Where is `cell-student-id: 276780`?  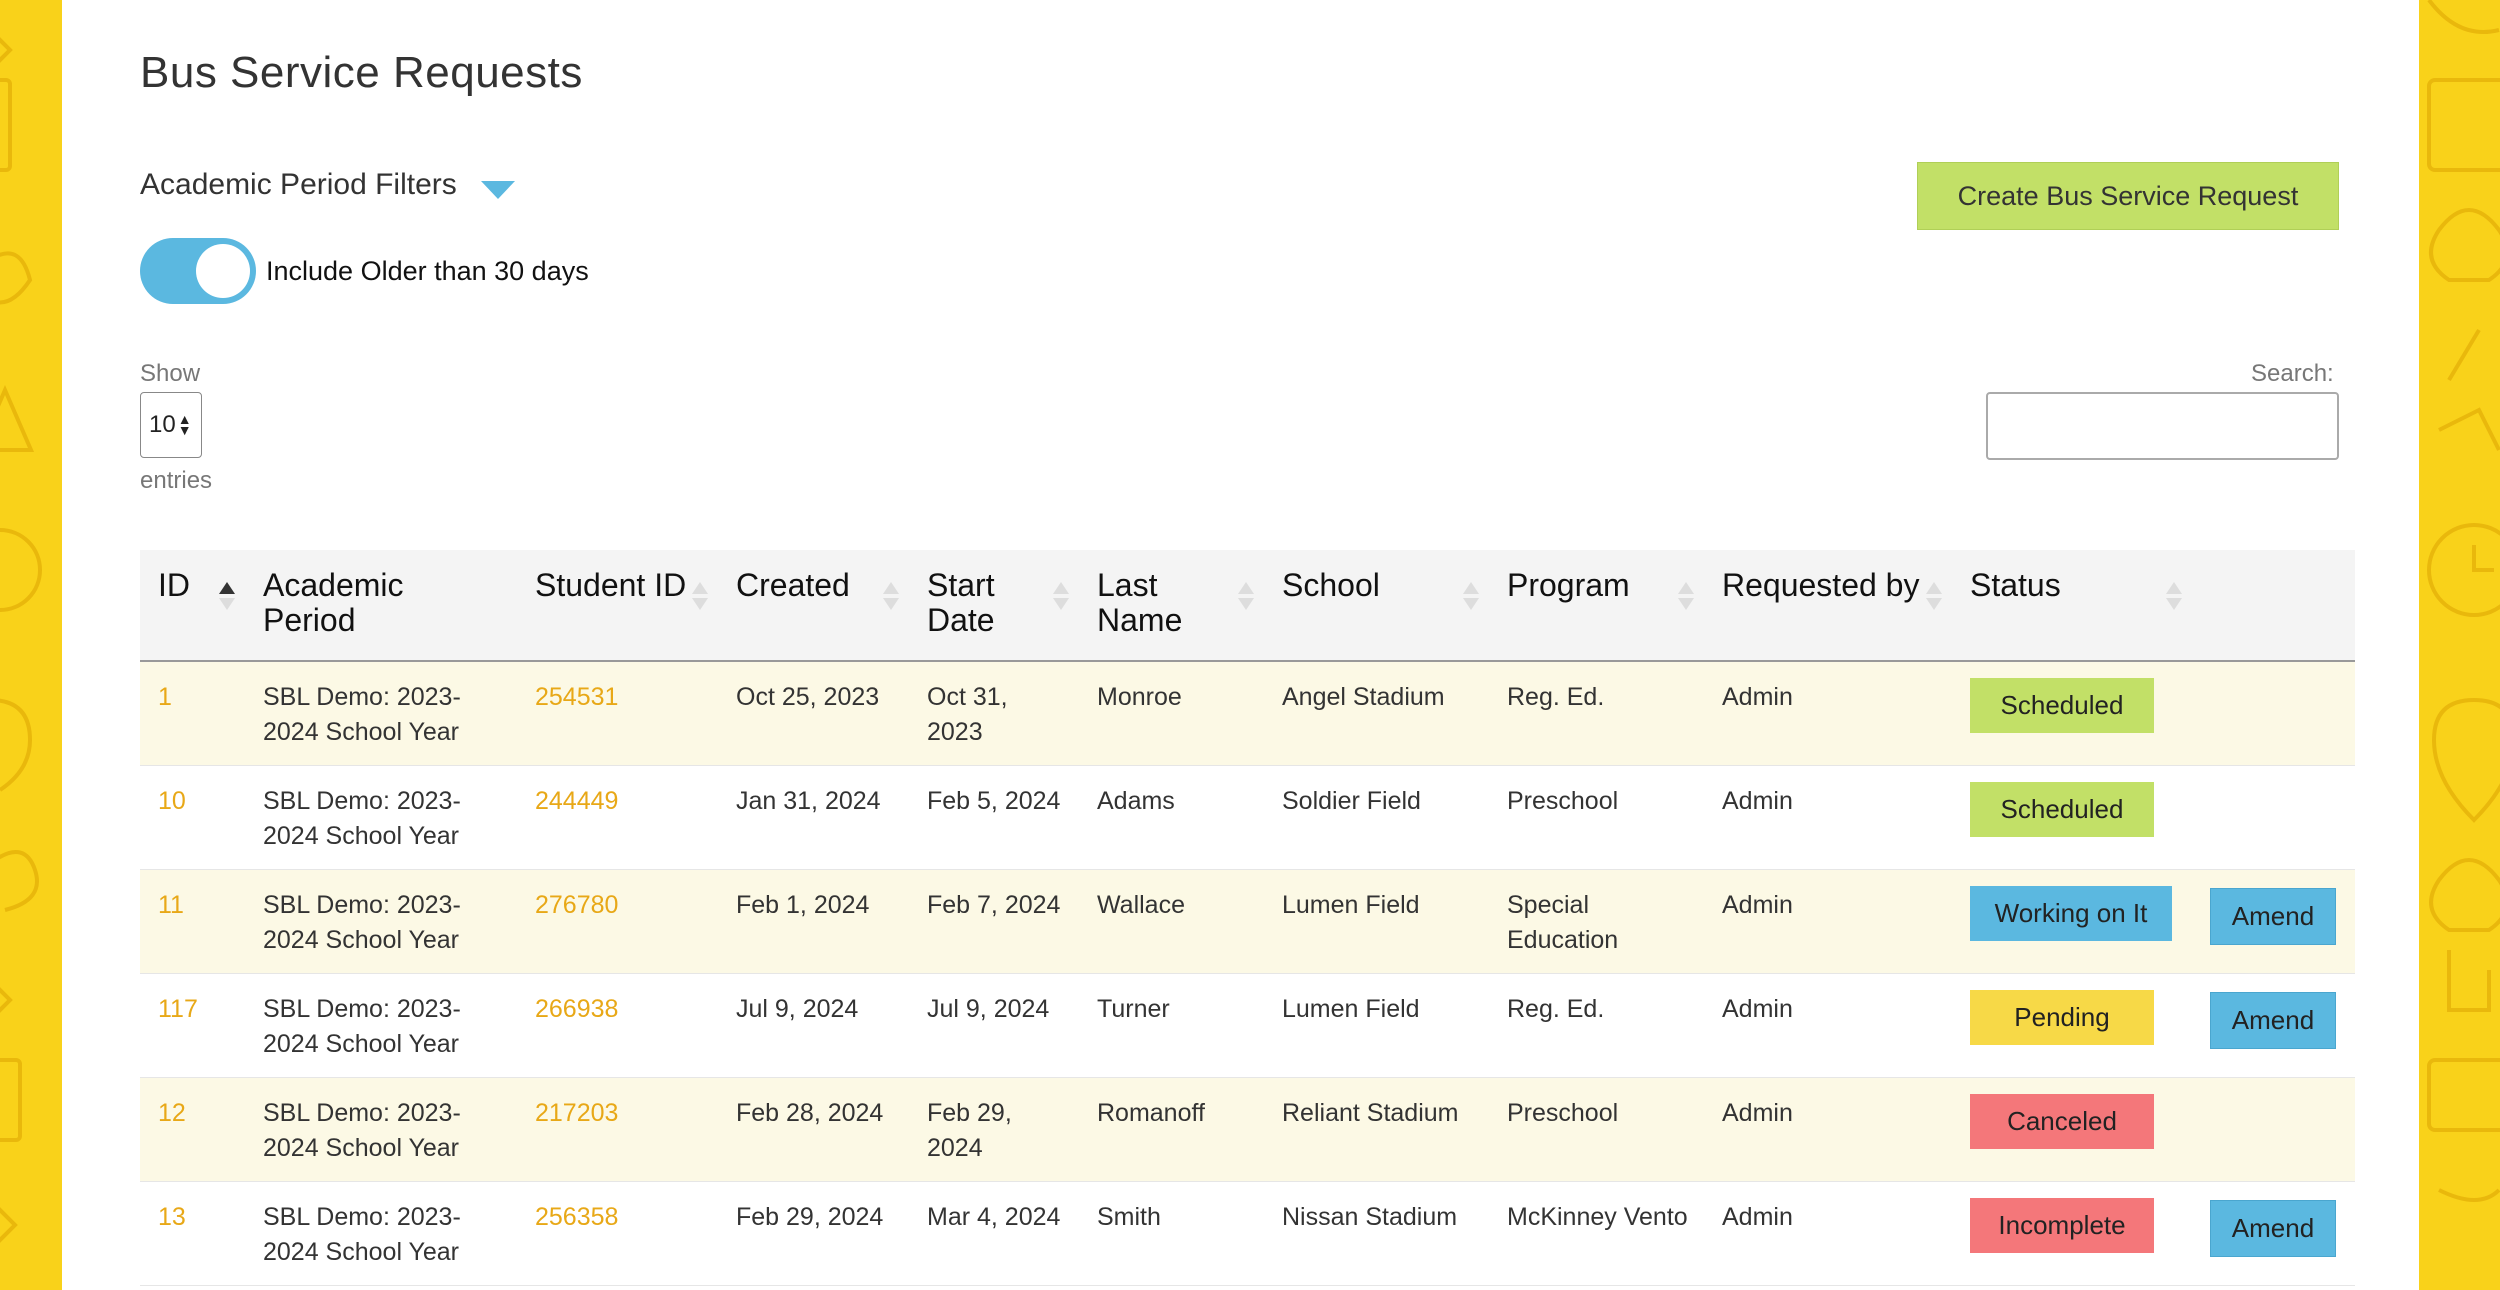
cell-student-id: 276780 is located at coordinates (617, 921).